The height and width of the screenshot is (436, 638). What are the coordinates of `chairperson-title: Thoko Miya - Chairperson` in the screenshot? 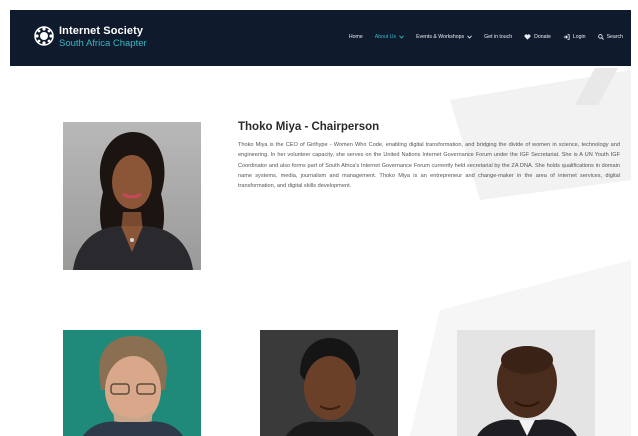 It's located at (309, 127).